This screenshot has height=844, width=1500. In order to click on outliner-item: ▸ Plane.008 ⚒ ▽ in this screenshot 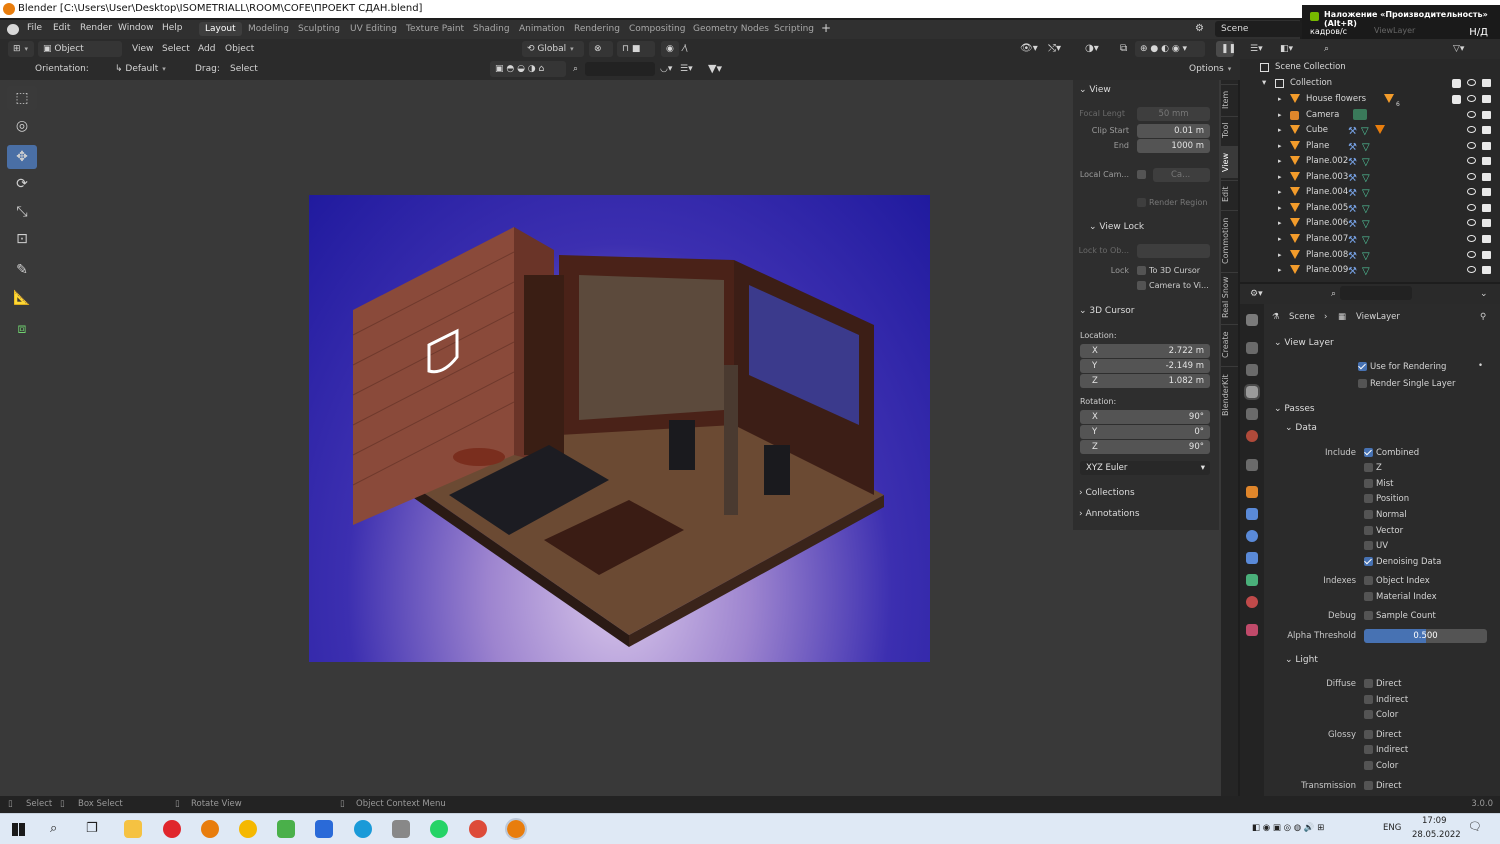, I will do `click(1370, 255)`.